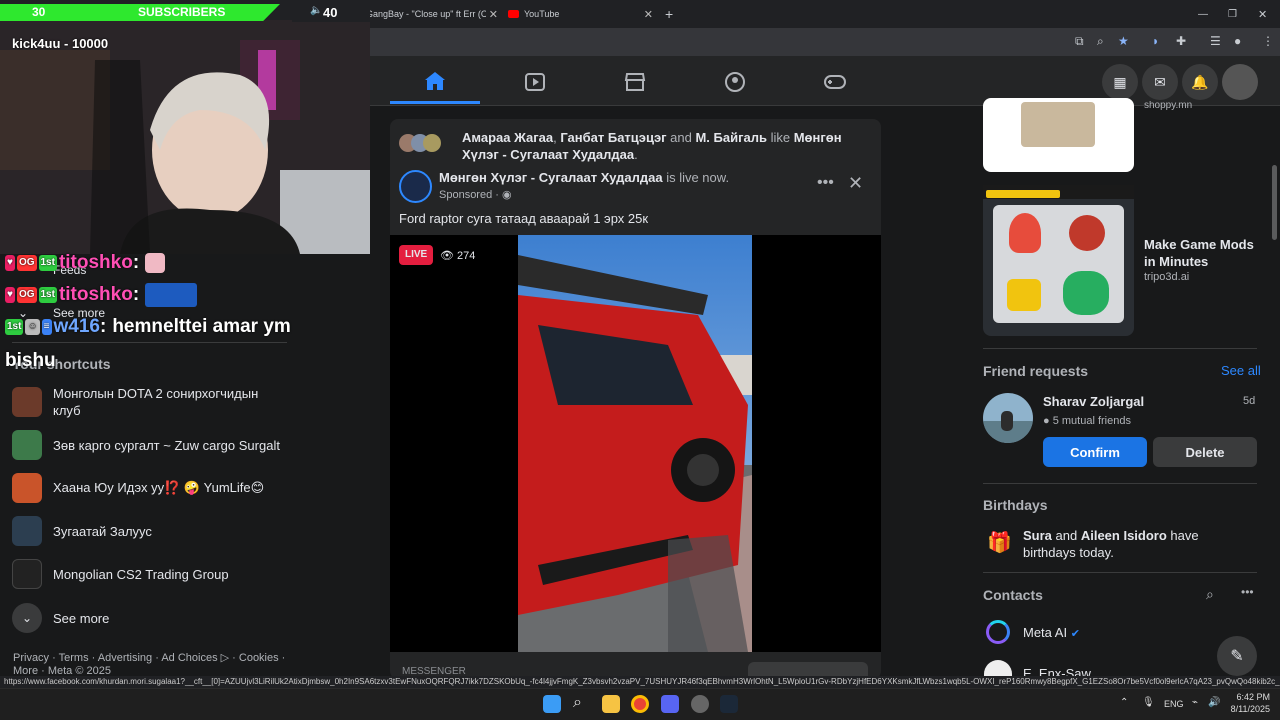  Describe the element at coordinates (1203, 14) in the screenshot. I see `minimize-icon: —` at that location.